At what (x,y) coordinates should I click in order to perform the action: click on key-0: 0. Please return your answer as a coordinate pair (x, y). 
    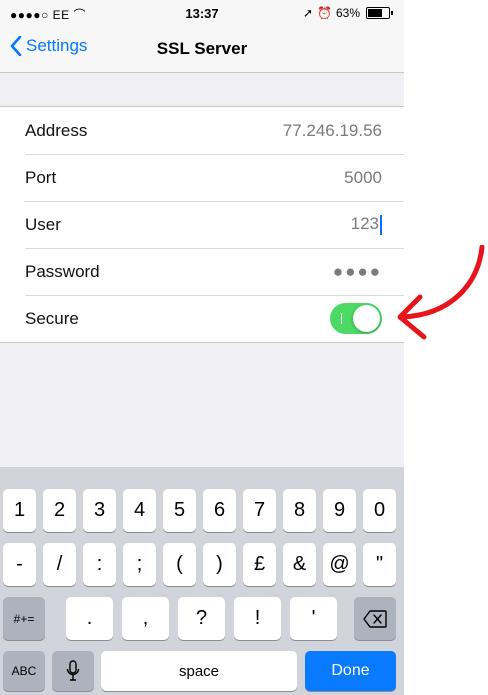
    Looking at the image, I should click on (379, 510).